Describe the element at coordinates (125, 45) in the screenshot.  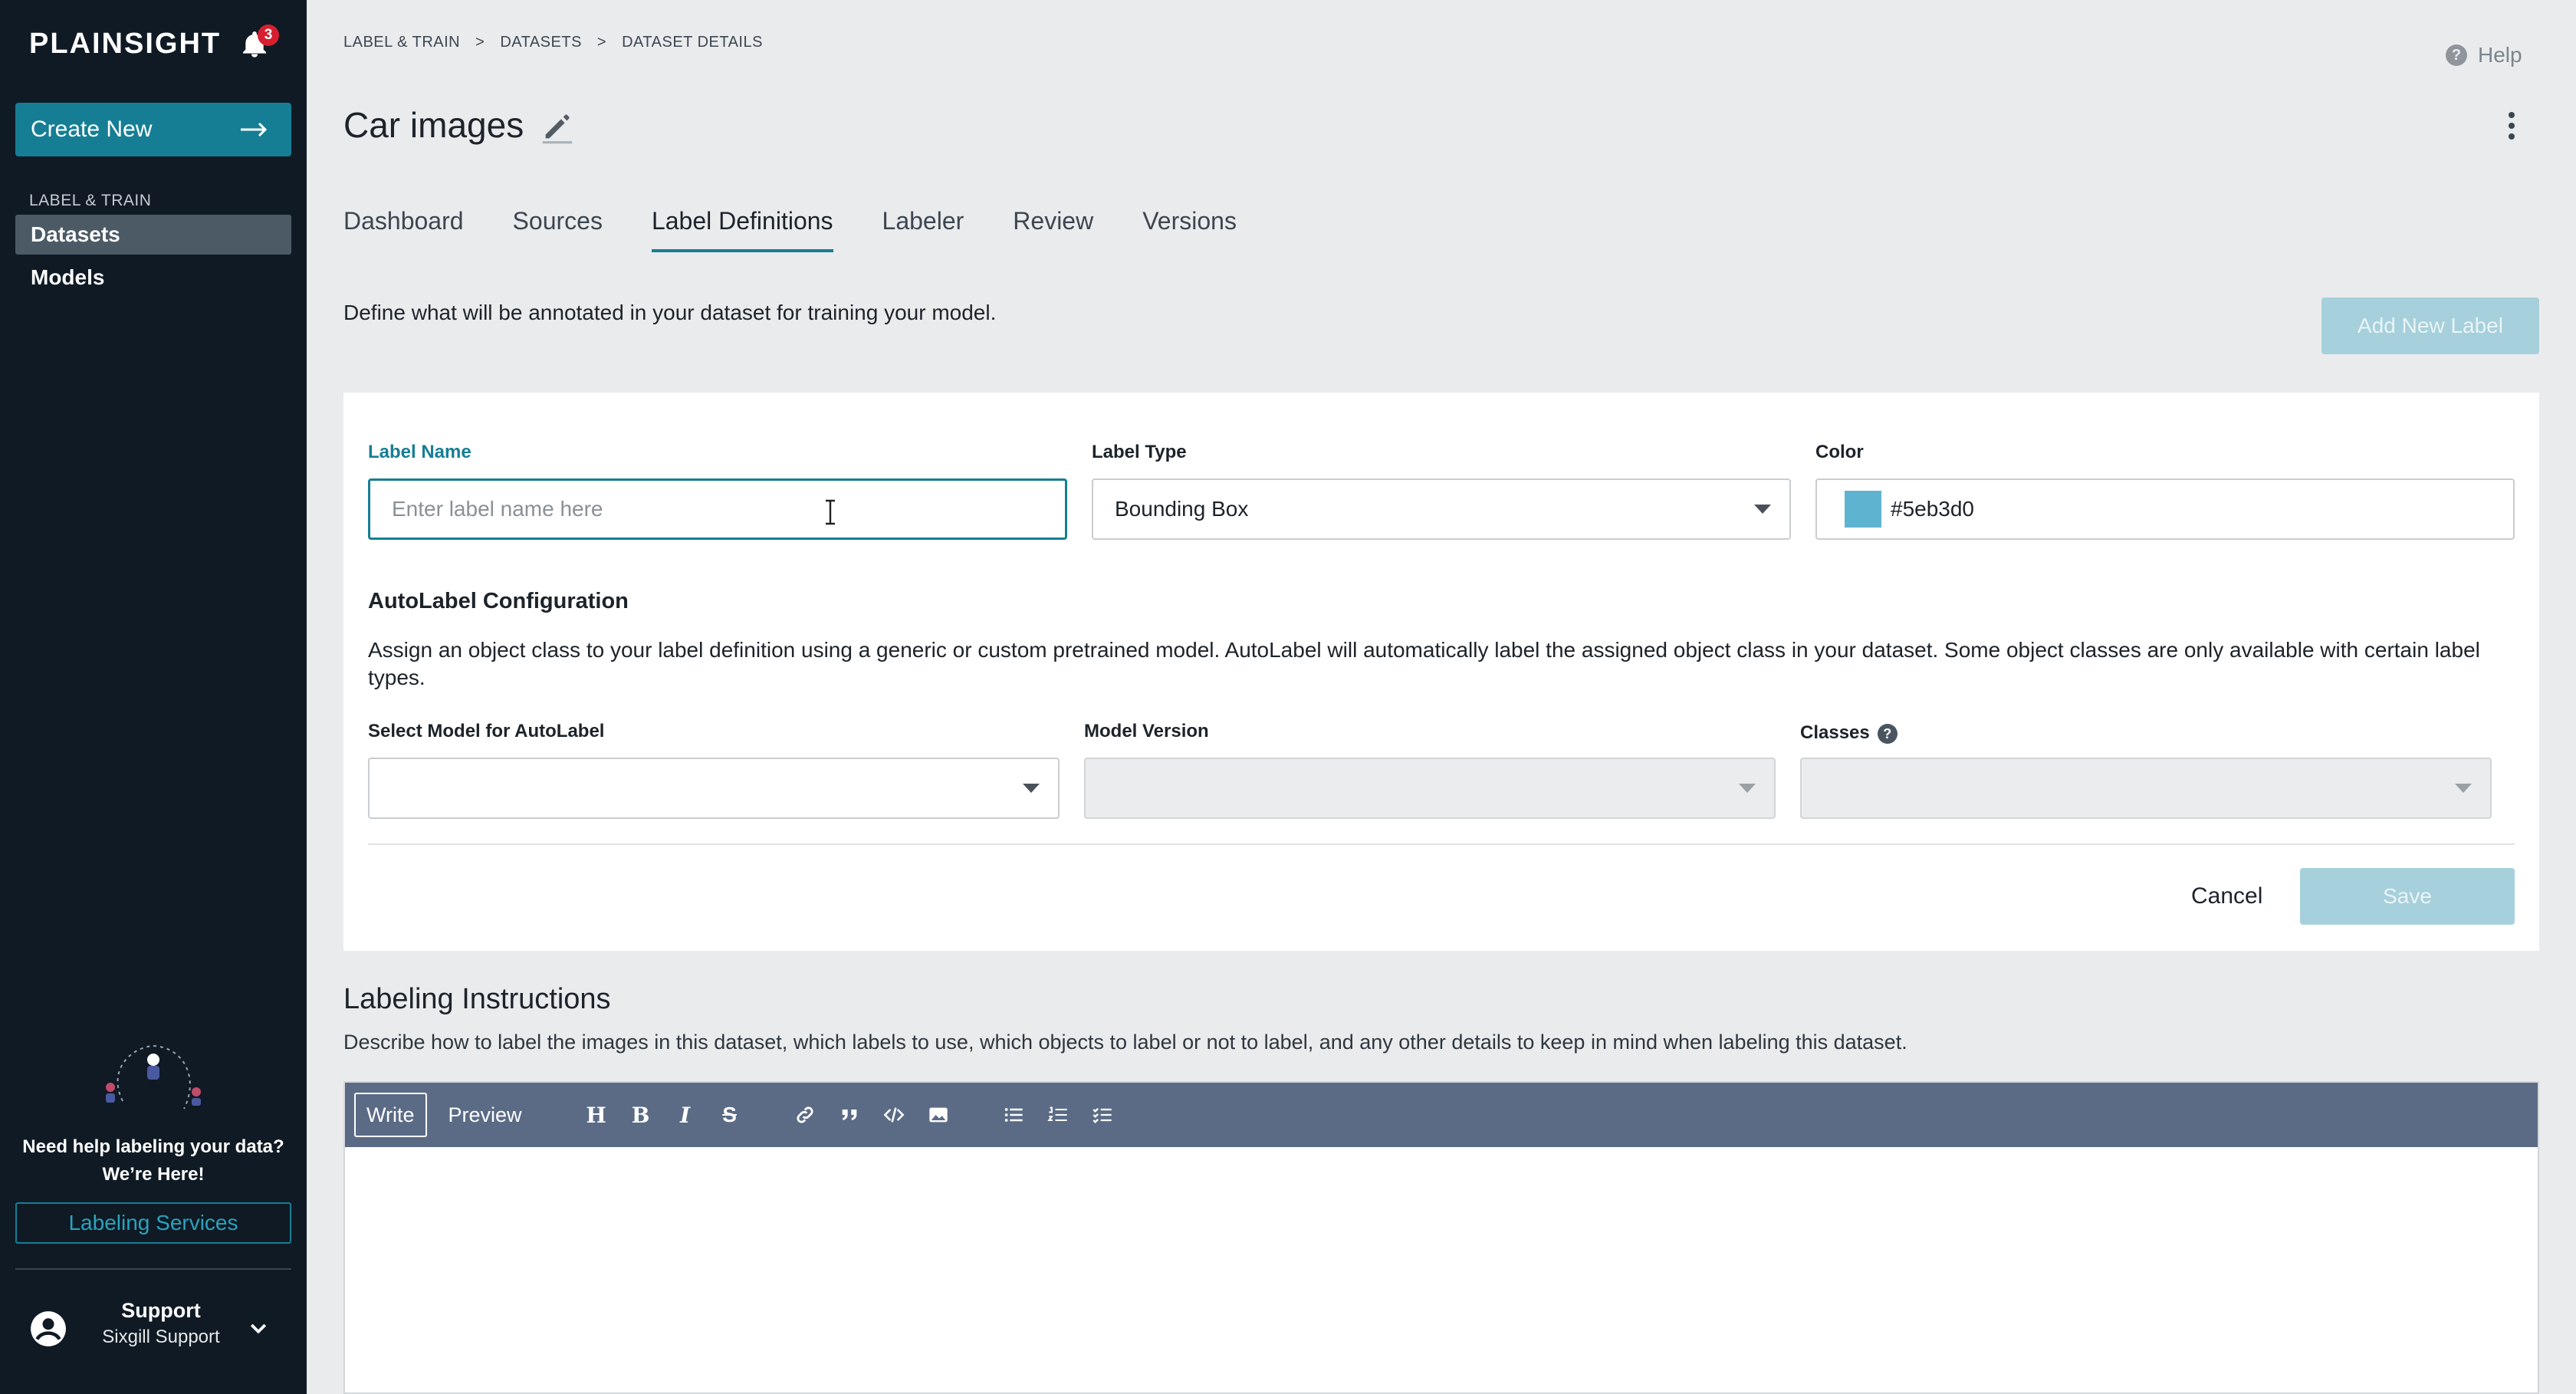
I see `brand-logo: PLAINSIGHT` at that location.